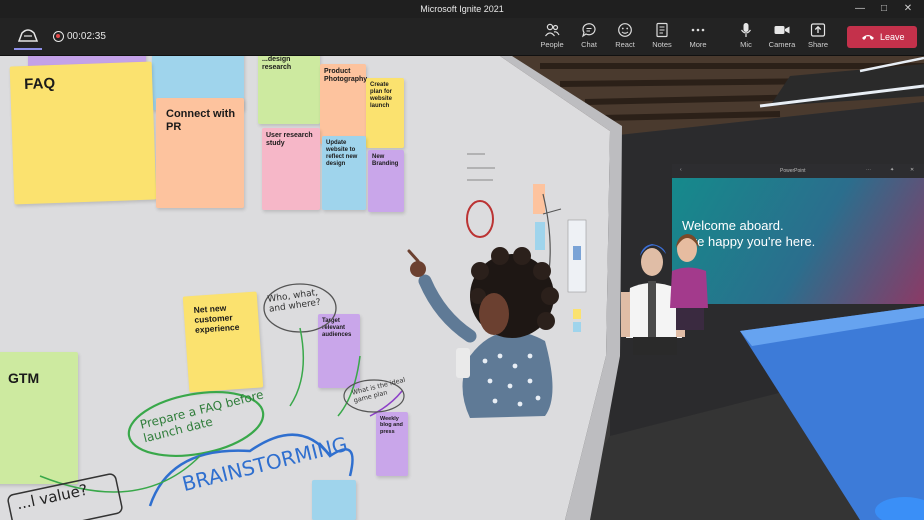 Image resolution: width=924 pixels, height=520 pixels. What do you see at coordinates (58, 36) in the screenshot?
I see `recording-icon` at bounding box center [58, 36].